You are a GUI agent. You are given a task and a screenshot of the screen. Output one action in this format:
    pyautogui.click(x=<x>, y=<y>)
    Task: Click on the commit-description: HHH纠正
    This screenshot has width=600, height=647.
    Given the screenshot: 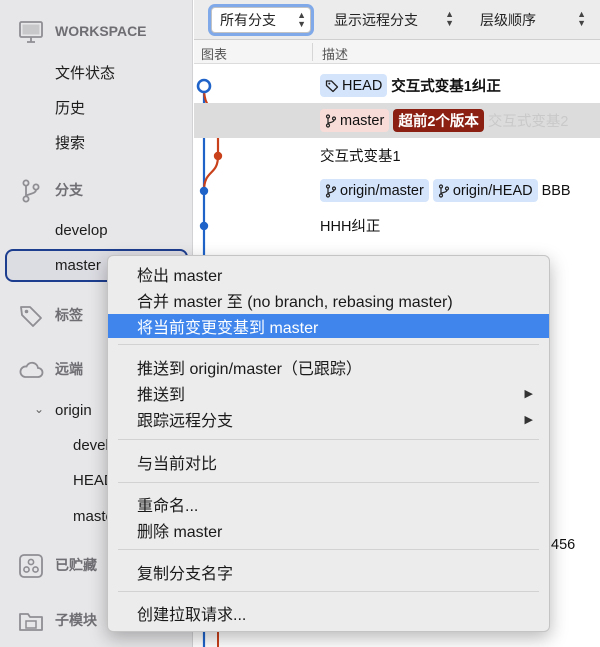 What is the action you would take?
    pyautogui.click(x=350, y=225)
    